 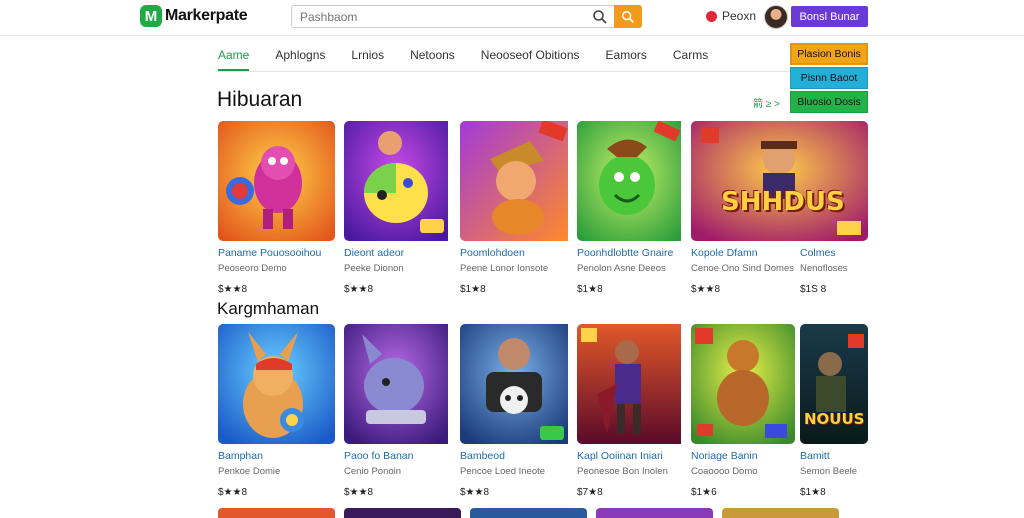 What do you see at coordinates (590, 492) in the screenshot?
I see `app-price: $7★8` at bounding box center [590, 492].